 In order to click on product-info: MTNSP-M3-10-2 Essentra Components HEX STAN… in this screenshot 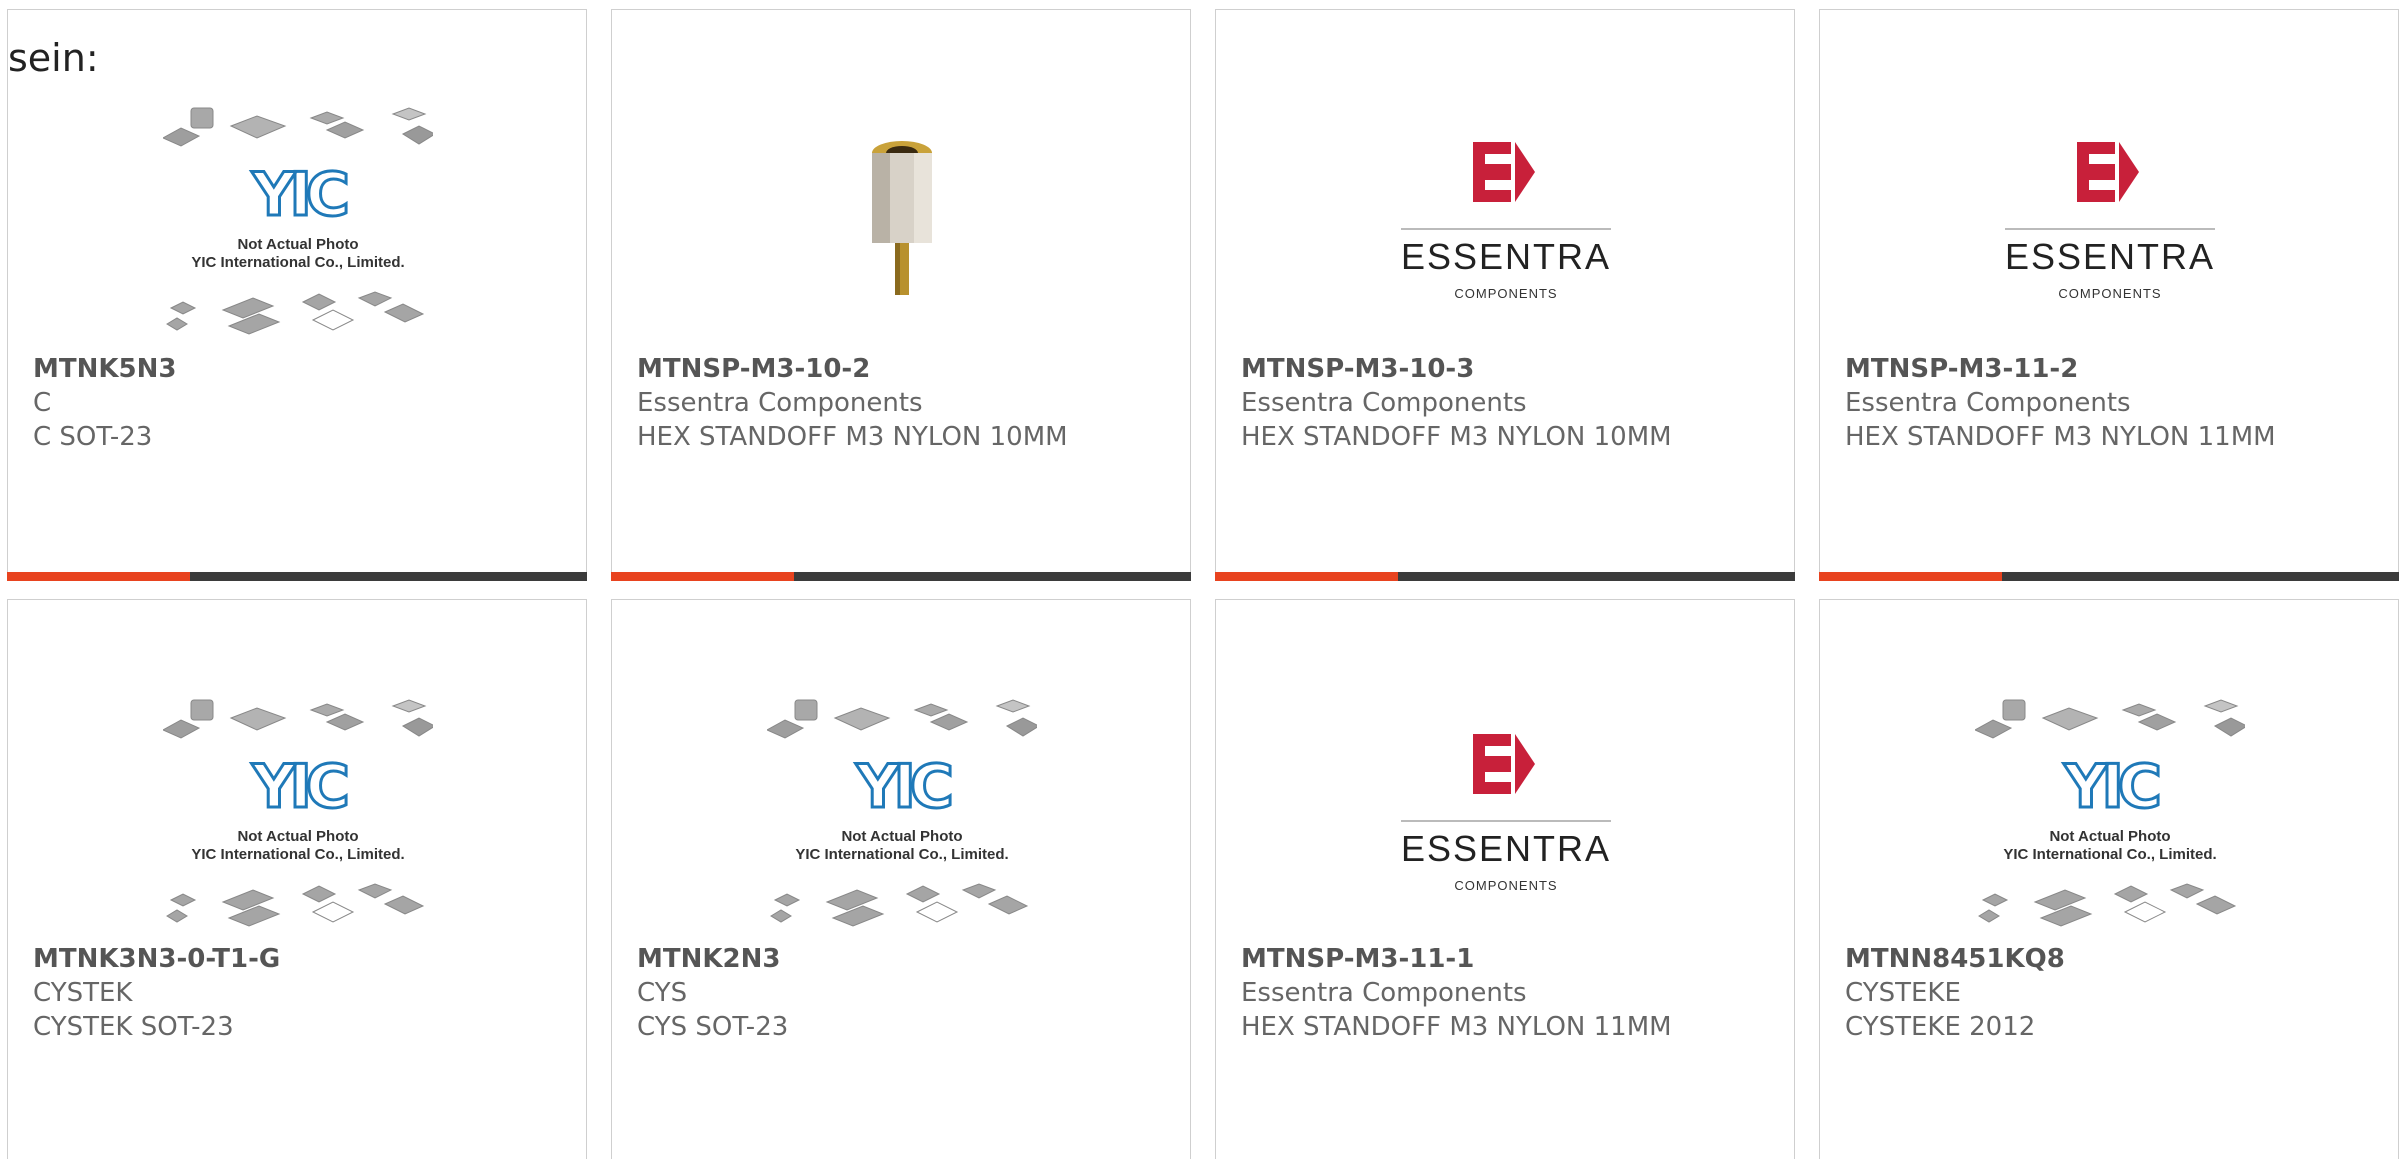, I will do `click(908, 403)`.